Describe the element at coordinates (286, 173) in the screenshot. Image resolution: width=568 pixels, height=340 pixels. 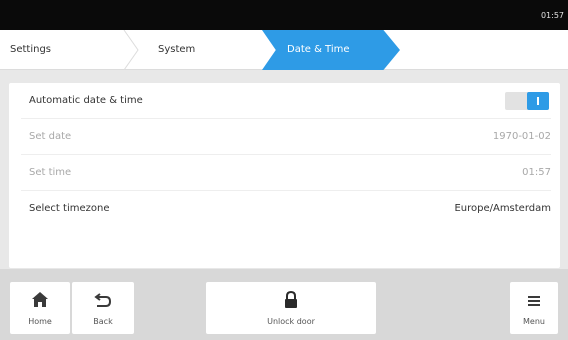
I see `set-time-row: Set time 01:57` at that location.